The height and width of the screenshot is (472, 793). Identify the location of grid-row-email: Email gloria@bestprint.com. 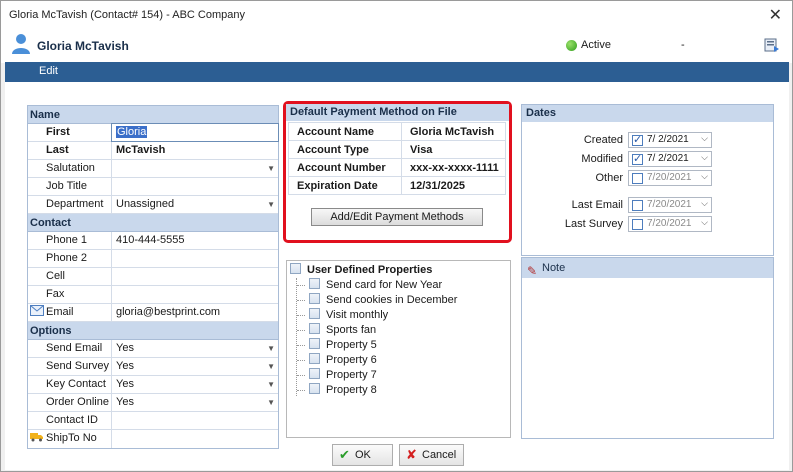
(153, 313).